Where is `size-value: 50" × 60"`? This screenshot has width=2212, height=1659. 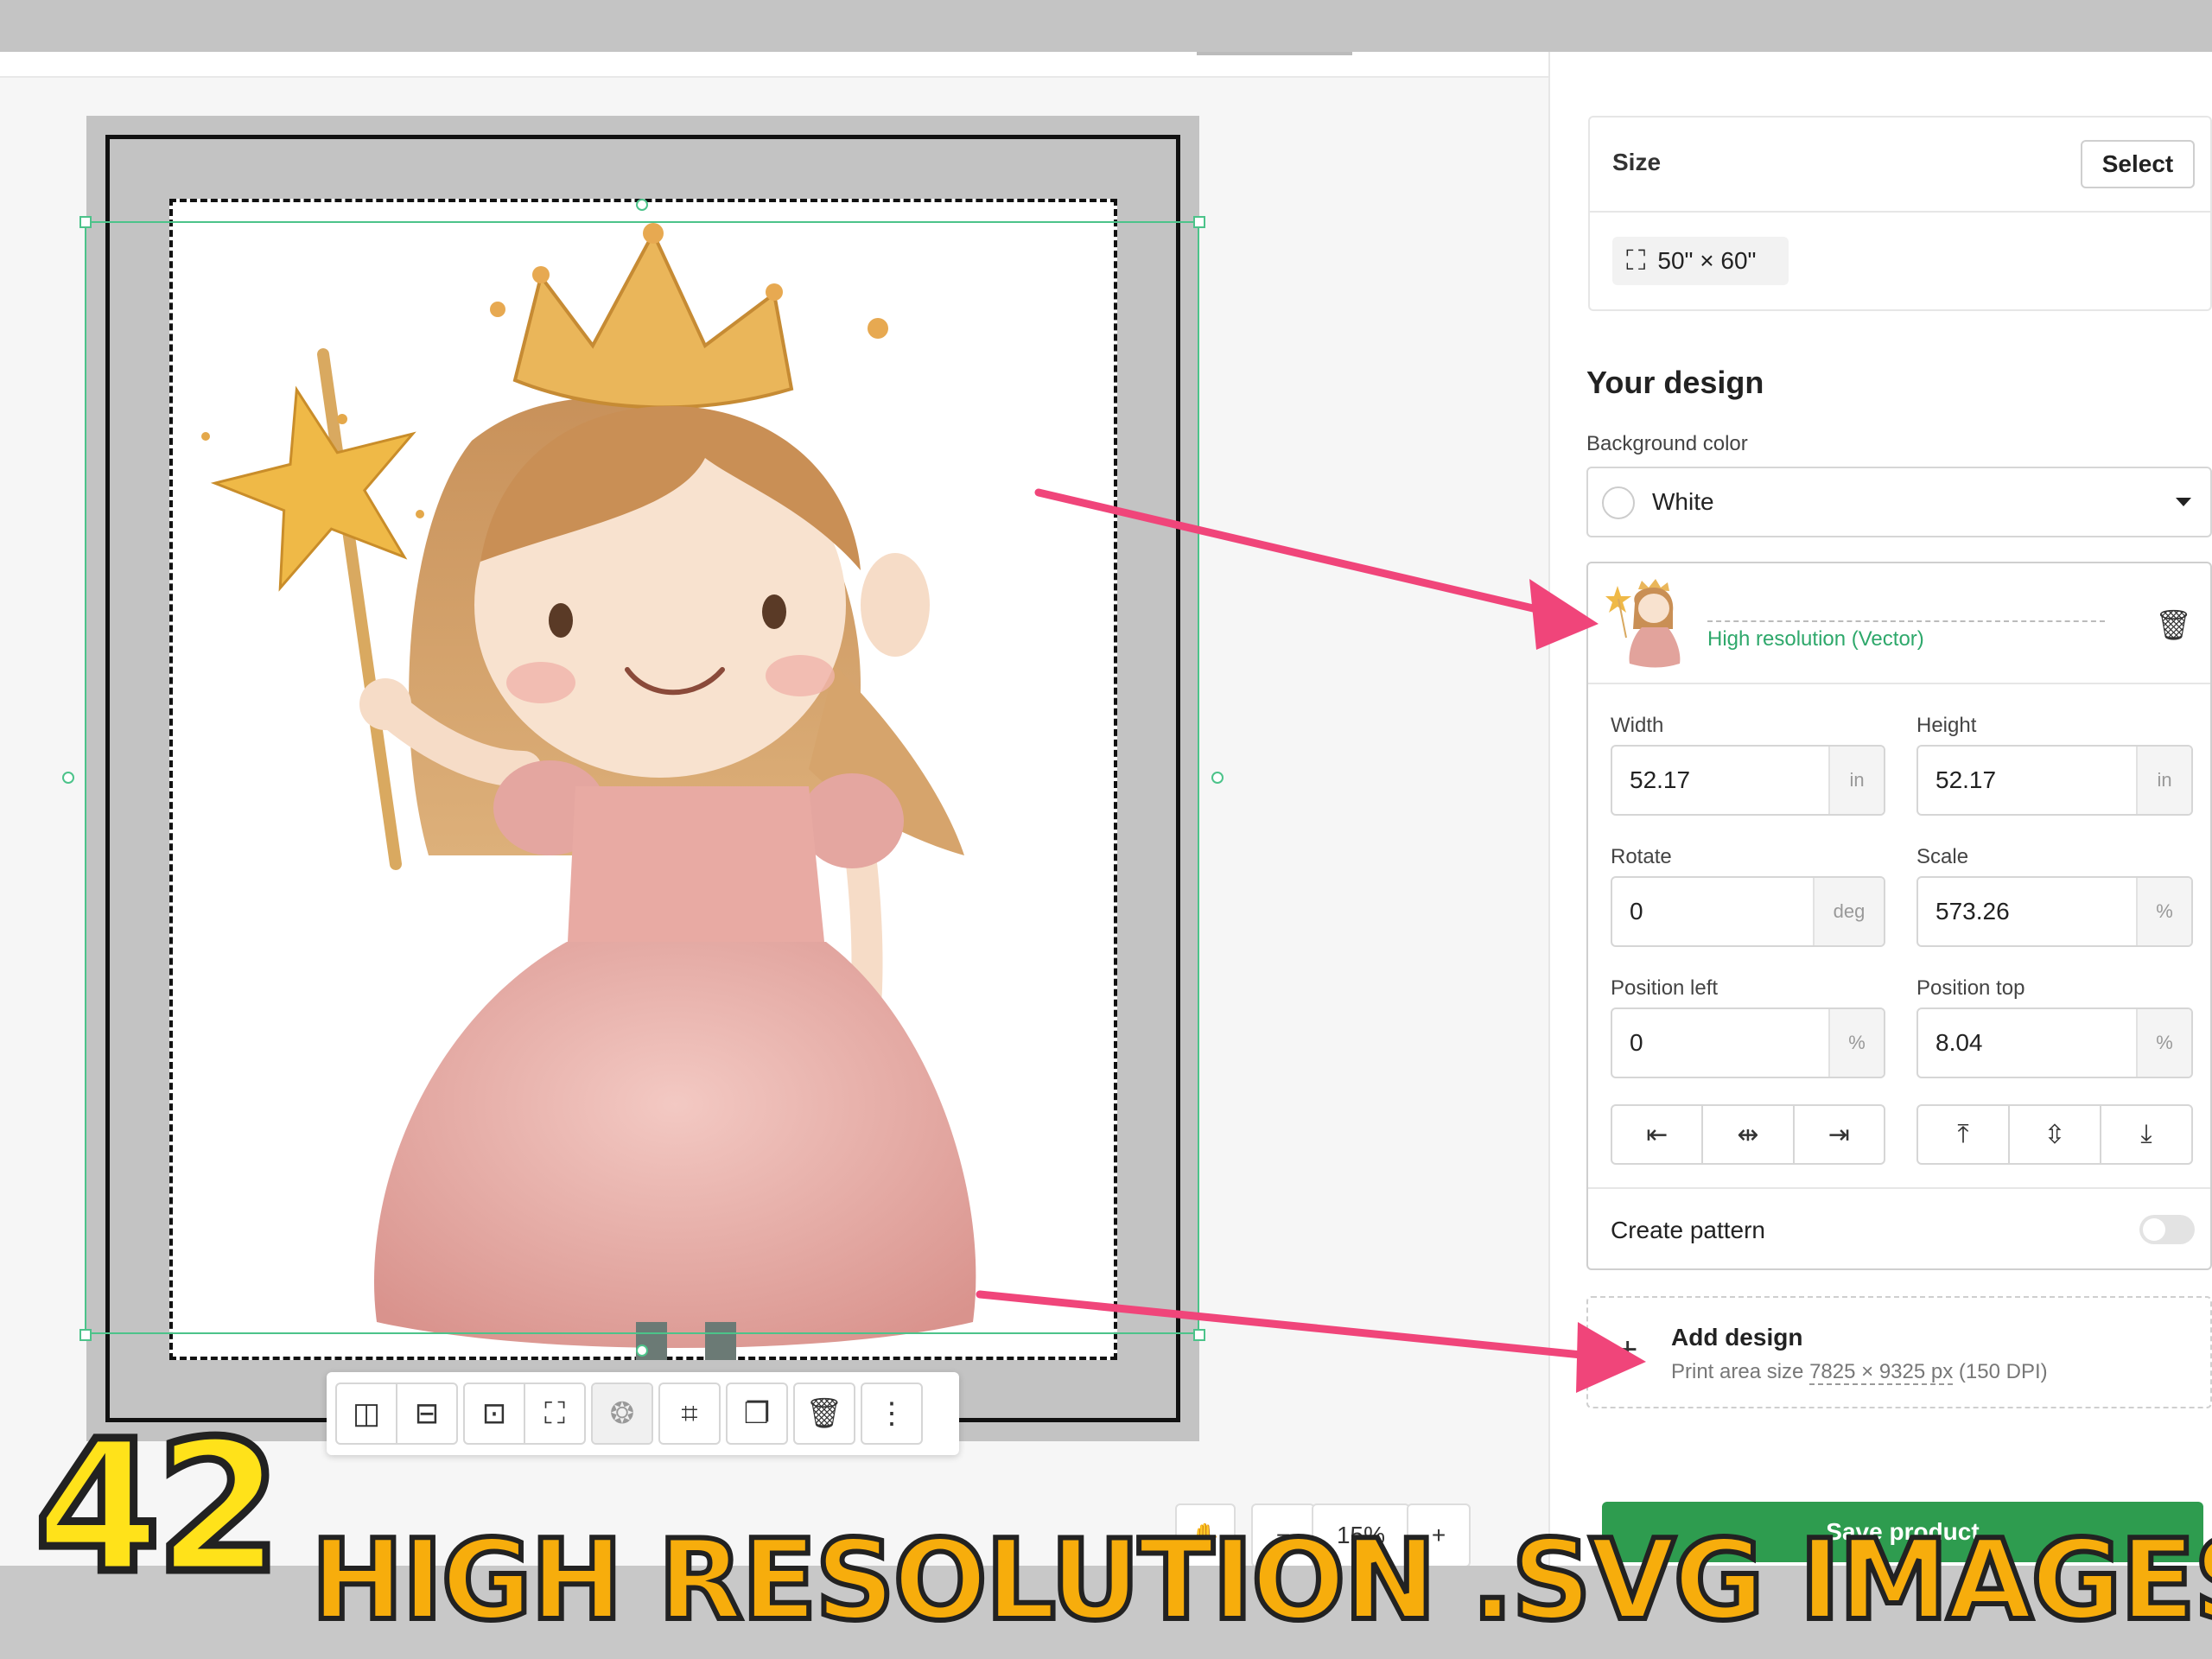
size-value: 50" × 60" is located at coordinates (1707, 260).